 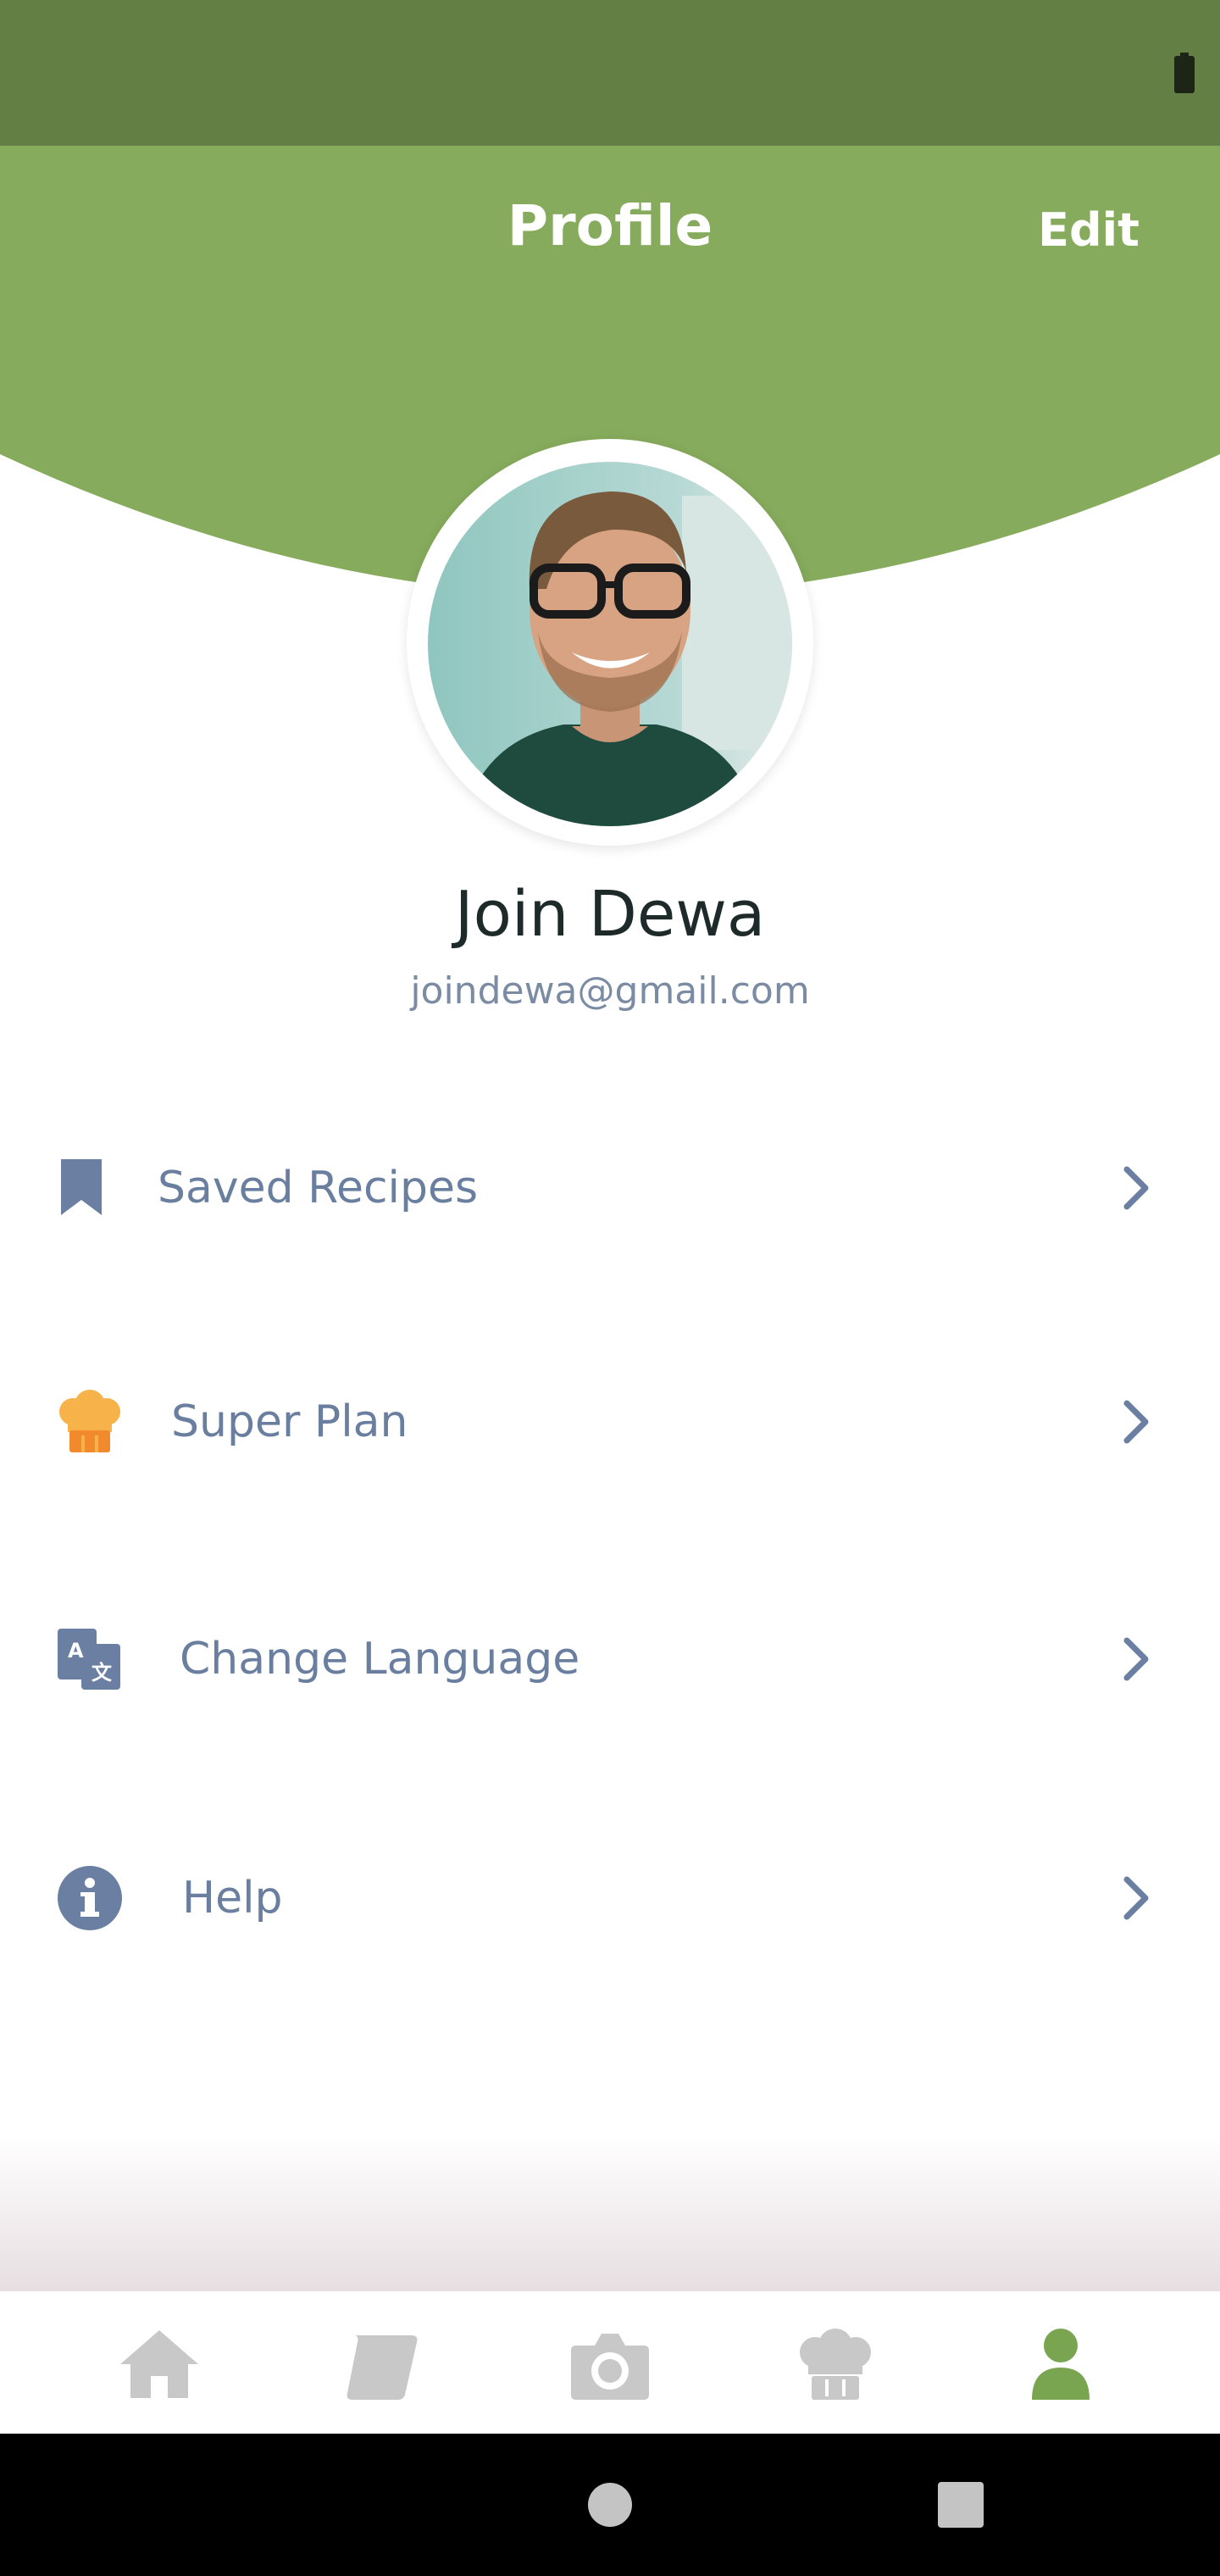 What do you see at coordinates (102, 1673) in the screenshot?
I see `svg-text: 文` at bounding box center [102, 1673].